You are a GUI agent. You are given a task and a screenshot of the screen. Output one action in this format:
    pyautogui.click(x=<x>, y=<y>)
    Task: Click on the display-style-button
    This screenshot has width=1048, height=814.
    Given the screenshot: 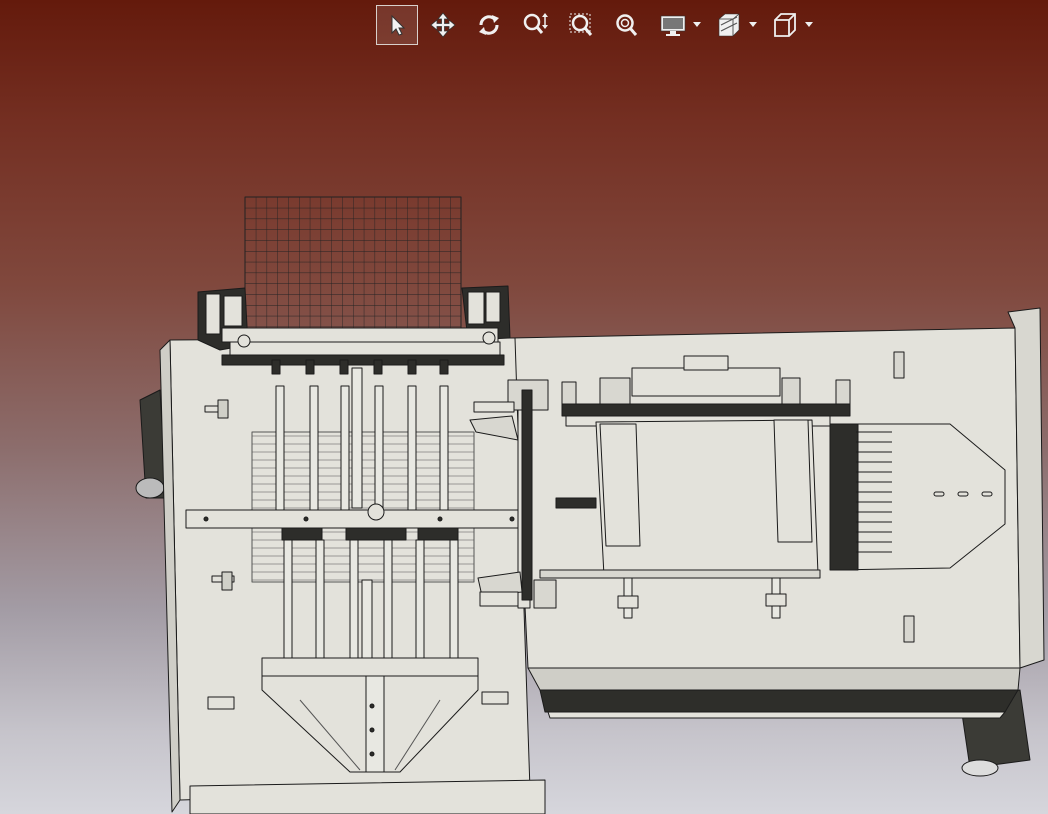 What is the action you would take?
    pyautogui.click(x=673, y=25)
    